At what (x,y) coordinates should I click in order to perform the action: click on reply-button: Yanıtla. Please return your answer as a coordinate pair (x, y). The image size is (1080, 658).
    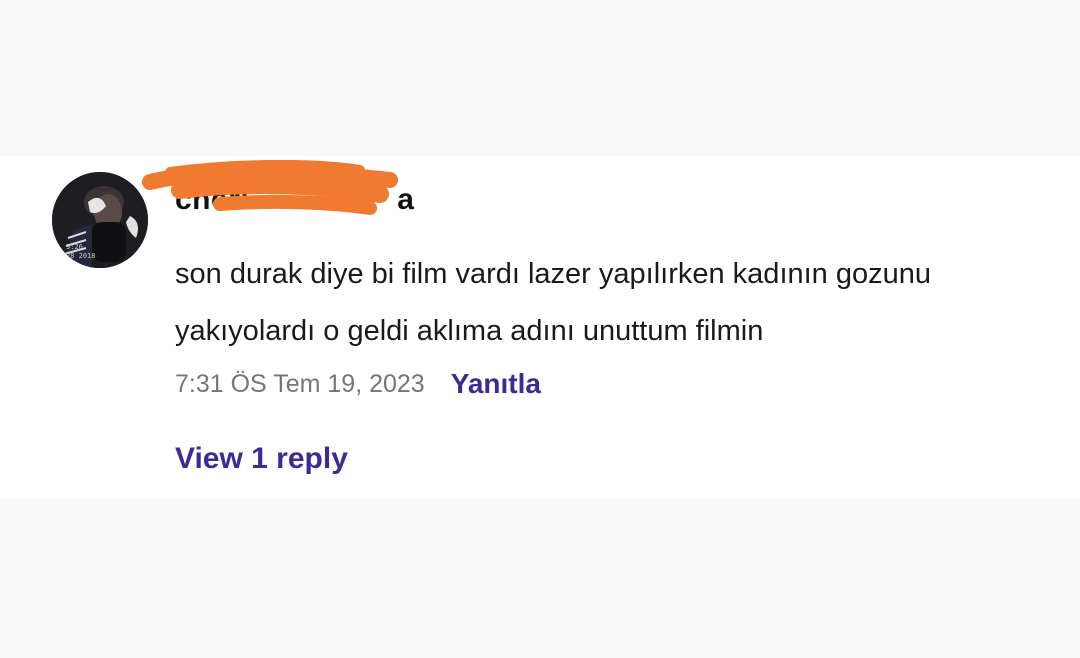
    Looking at the image, I should click on (496, 384).